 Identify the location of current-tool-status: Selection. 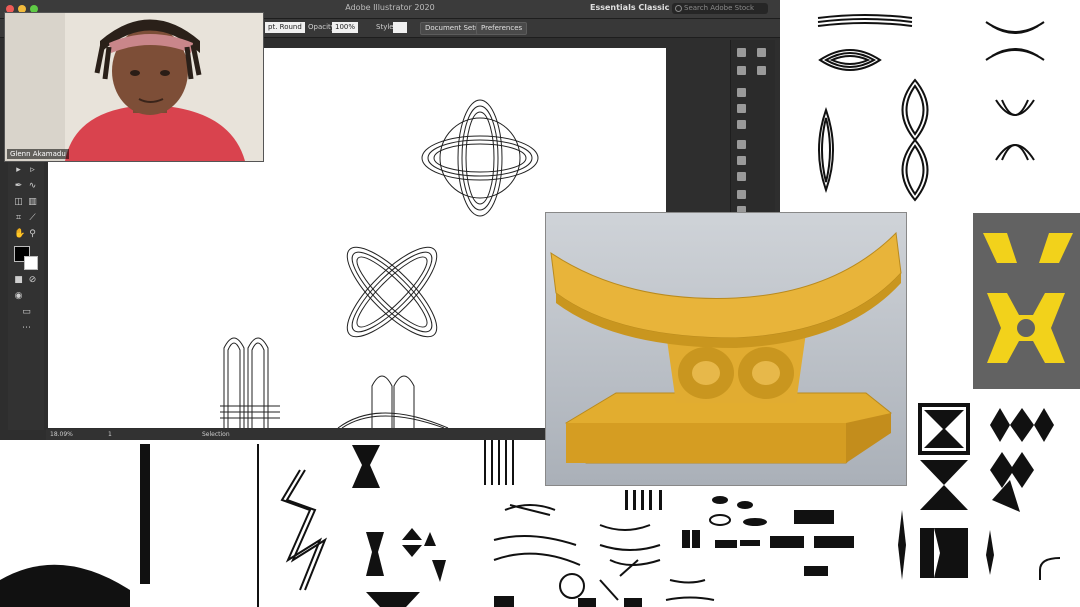
(216, 434).